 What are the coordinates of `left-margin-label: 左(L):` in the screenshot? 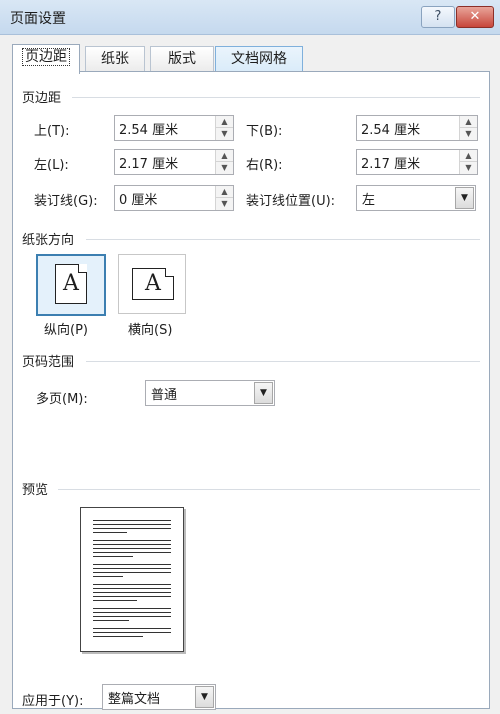 It's located at (51, 165).